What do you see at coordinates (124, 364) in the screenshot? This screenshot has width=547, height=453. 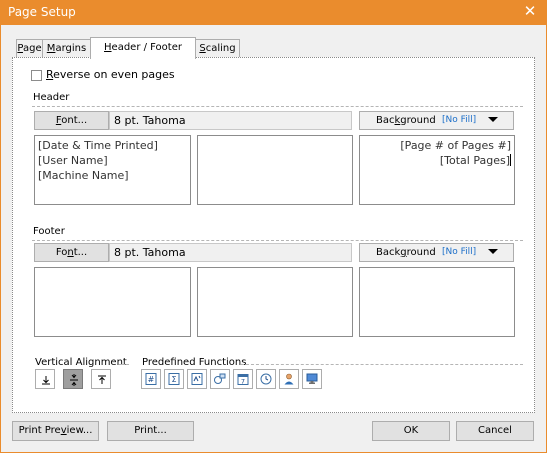 I see `vertical-alignment-divider` at bounding box center [124, 364].